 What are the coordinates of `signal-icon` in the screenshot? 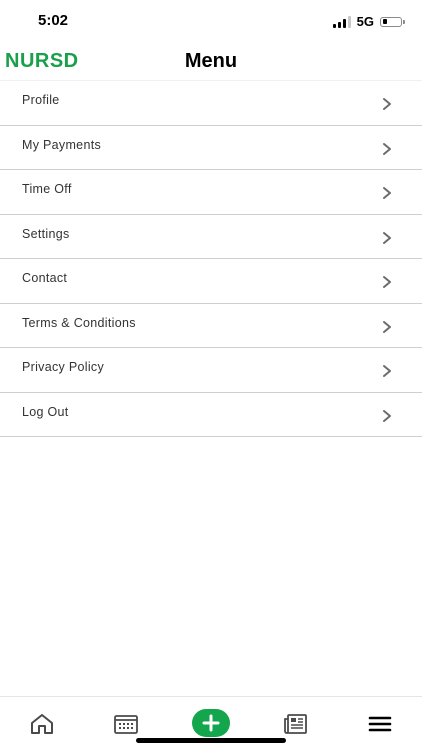 It's located at (341, 21).